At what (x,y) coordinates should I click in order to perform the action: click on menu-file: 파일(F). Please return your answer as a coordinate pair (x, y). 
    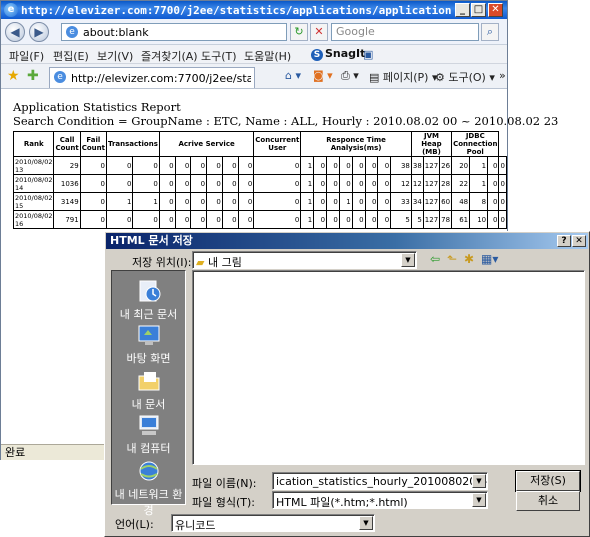
    Looking at the image, I should click on (26, 56).